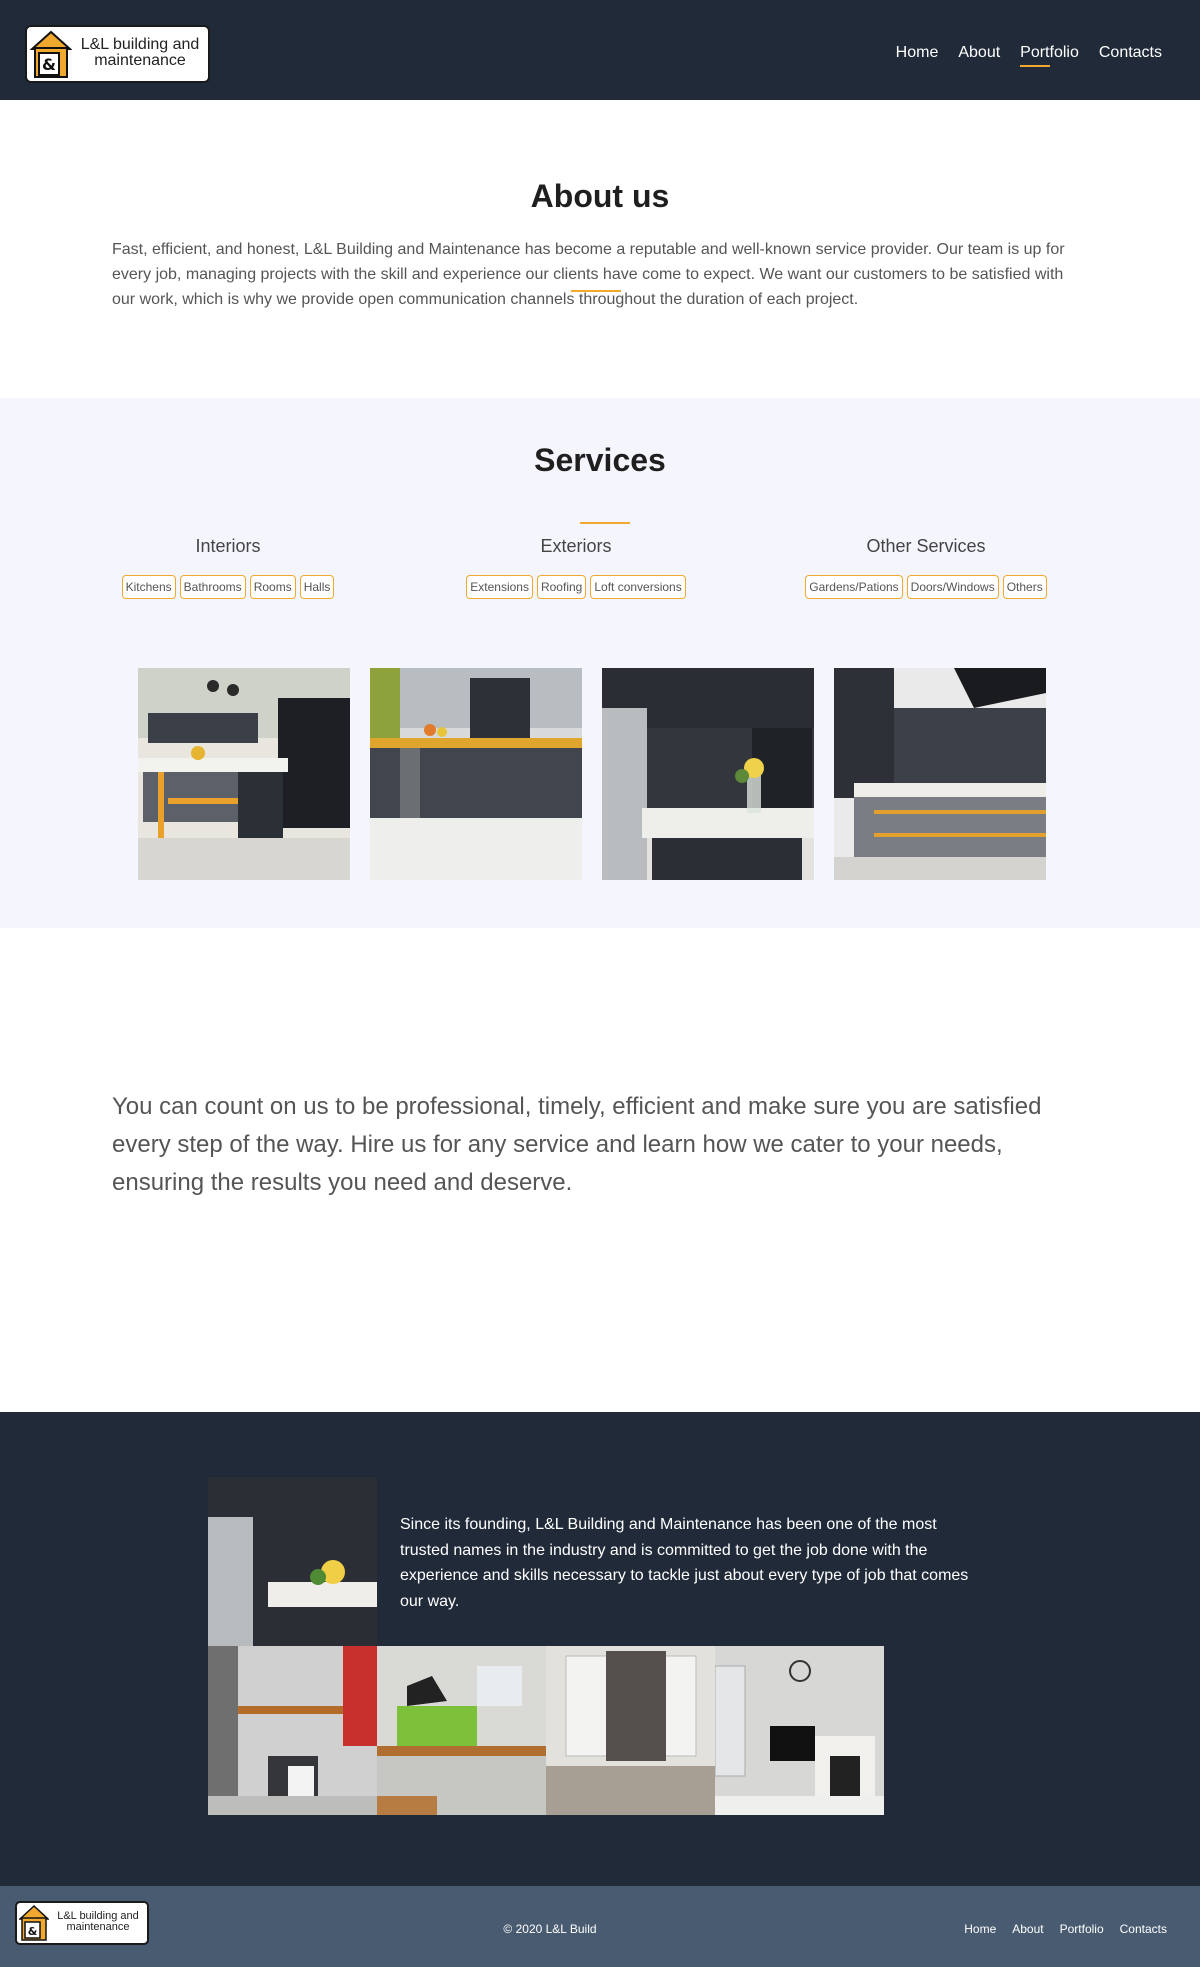  What do you see at coordinates (605, 523) in the screenshot?
I see `title-underline` at bounding box center [605, 523].